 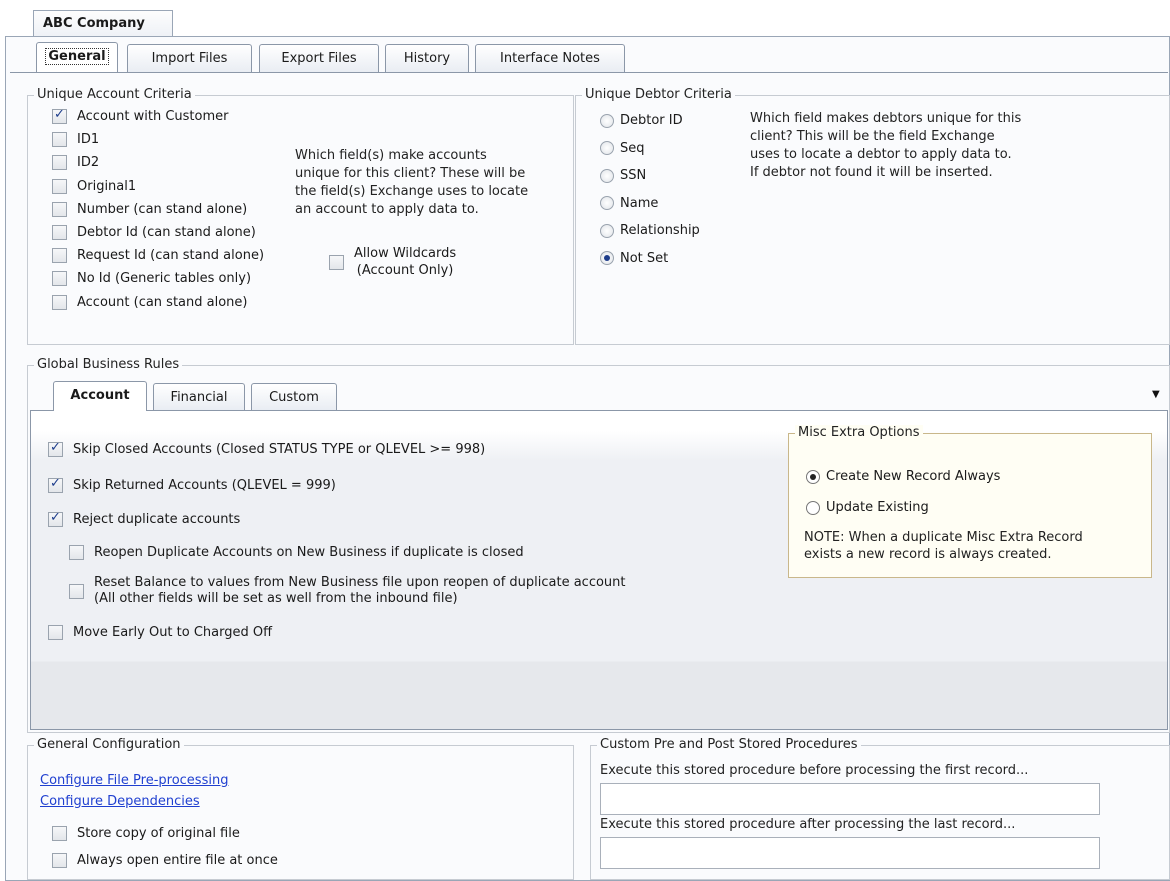 What do you see at coordinates (336, 262) in the screenshot?
I see `allow-wildcards-box` at bounding box center [336, 262].